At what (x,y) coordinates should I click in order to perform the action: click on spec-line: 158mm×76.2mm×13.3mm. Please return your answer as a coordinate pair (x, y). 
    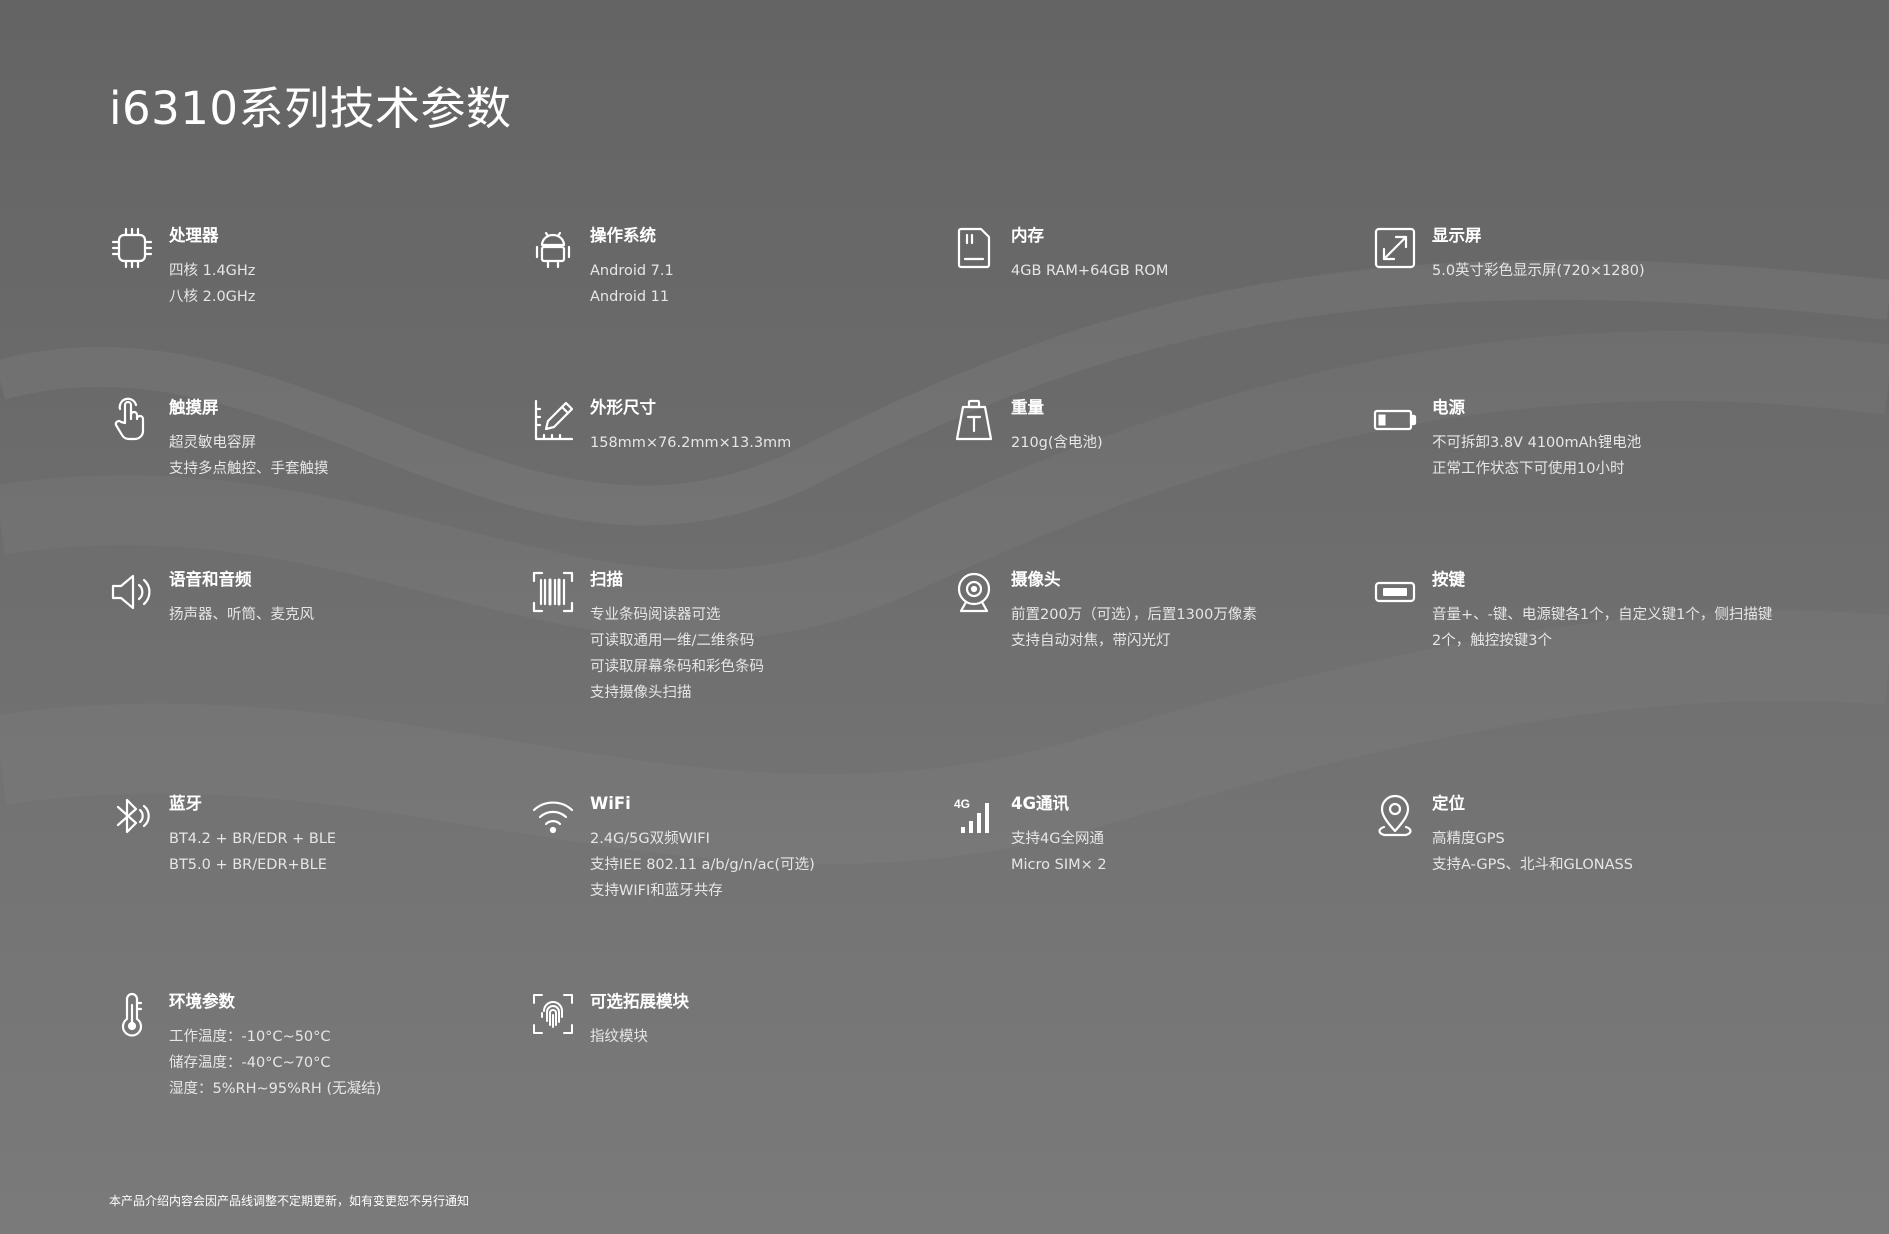
    Looking at the image, I should click on (691, 443).